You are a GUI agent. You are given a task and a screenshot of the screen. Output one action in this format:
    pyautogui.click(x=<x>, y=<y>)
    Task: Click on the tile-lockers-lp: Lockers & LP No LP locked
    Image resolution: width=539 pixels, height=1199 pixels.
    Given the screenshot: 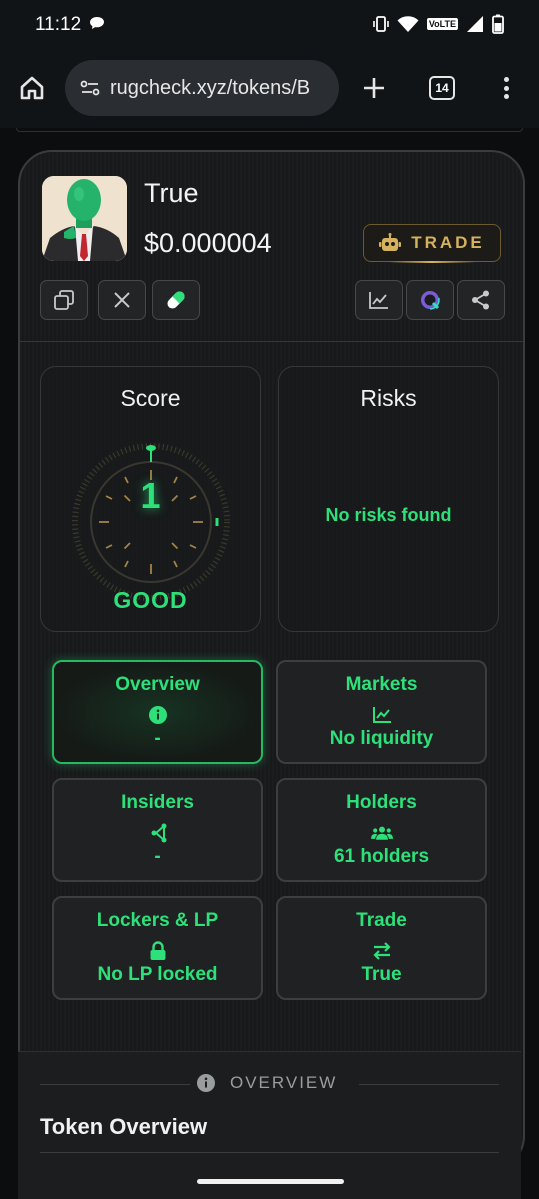 What is the action you would take?
    pyautogui.click(x=157, y=948)
    